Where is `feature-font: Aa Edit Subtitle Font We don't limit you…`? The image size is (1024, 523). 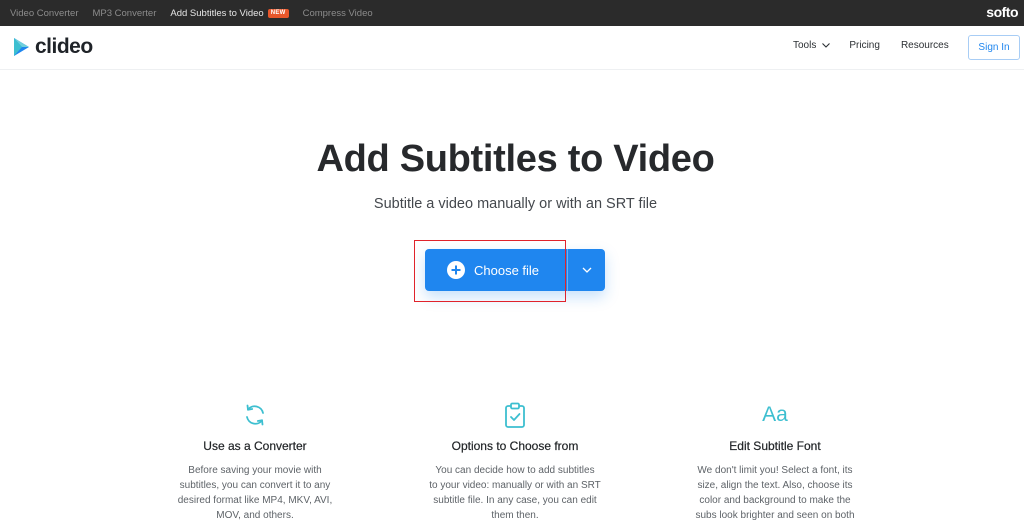 feature-font: Aa Edit Subtitle Font We don't limit you… is located at coordinates (775, 461).